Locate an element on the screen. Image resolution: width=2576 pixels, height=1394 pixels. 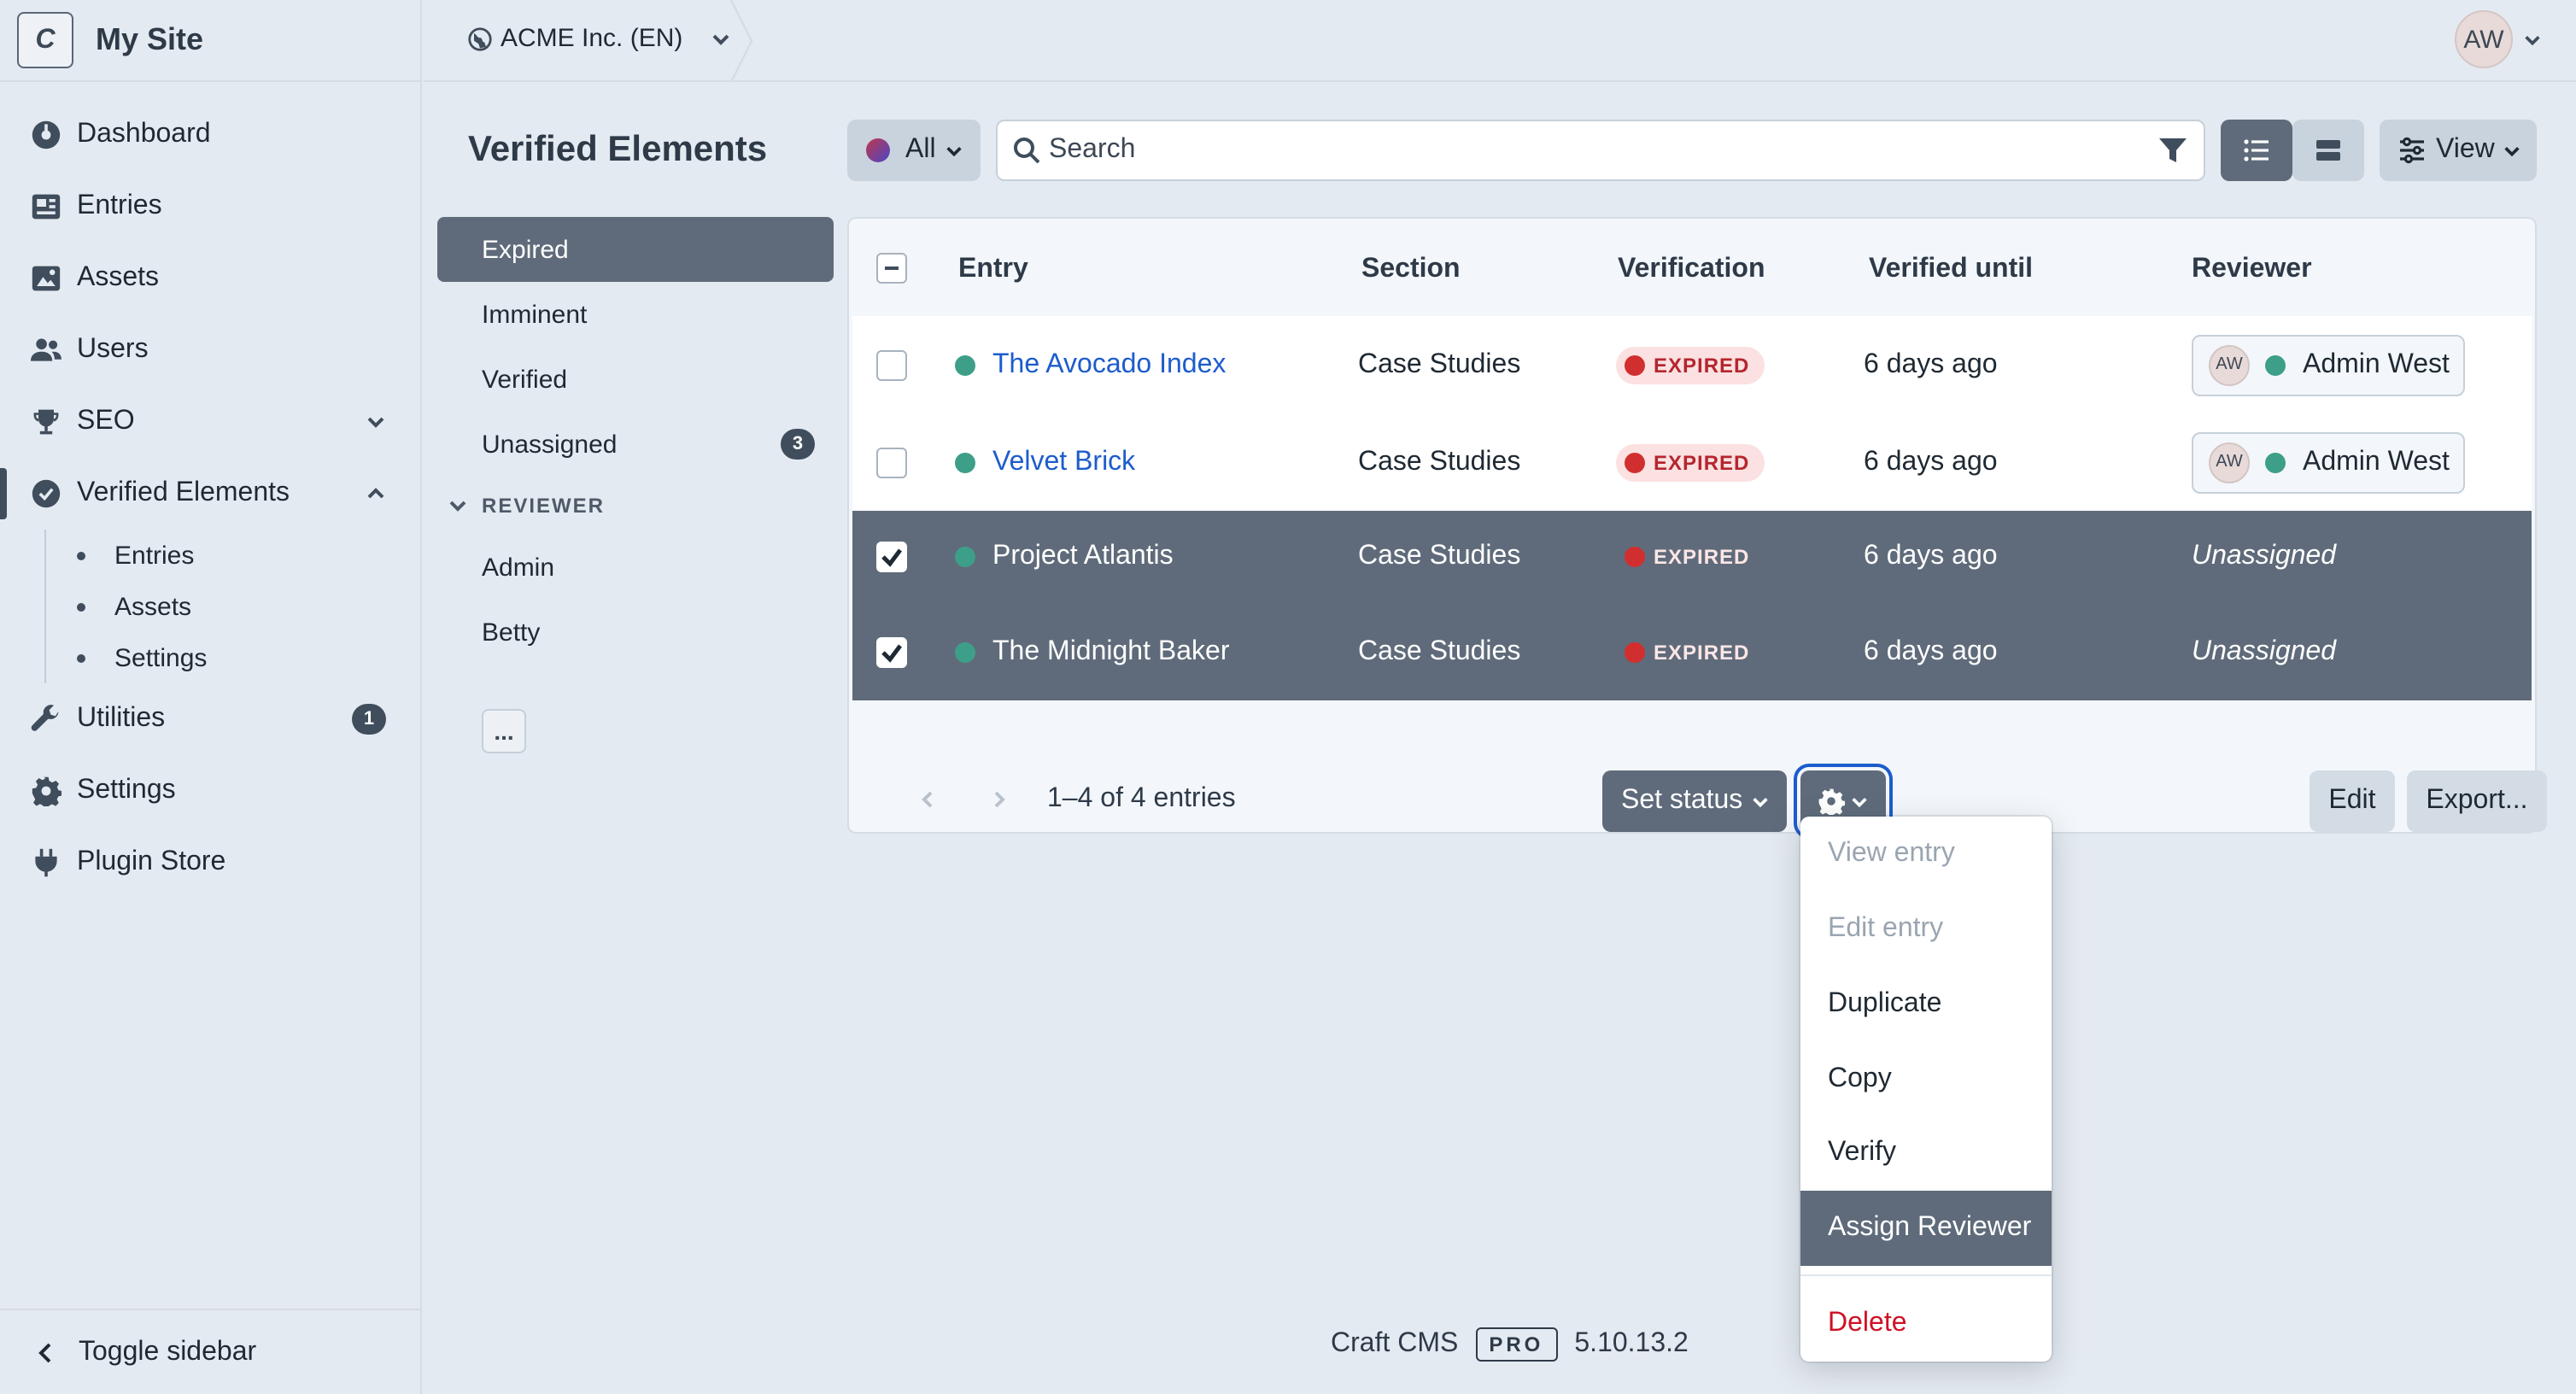
subnav-item-assets: Assets is located at coordinates (248, 606).